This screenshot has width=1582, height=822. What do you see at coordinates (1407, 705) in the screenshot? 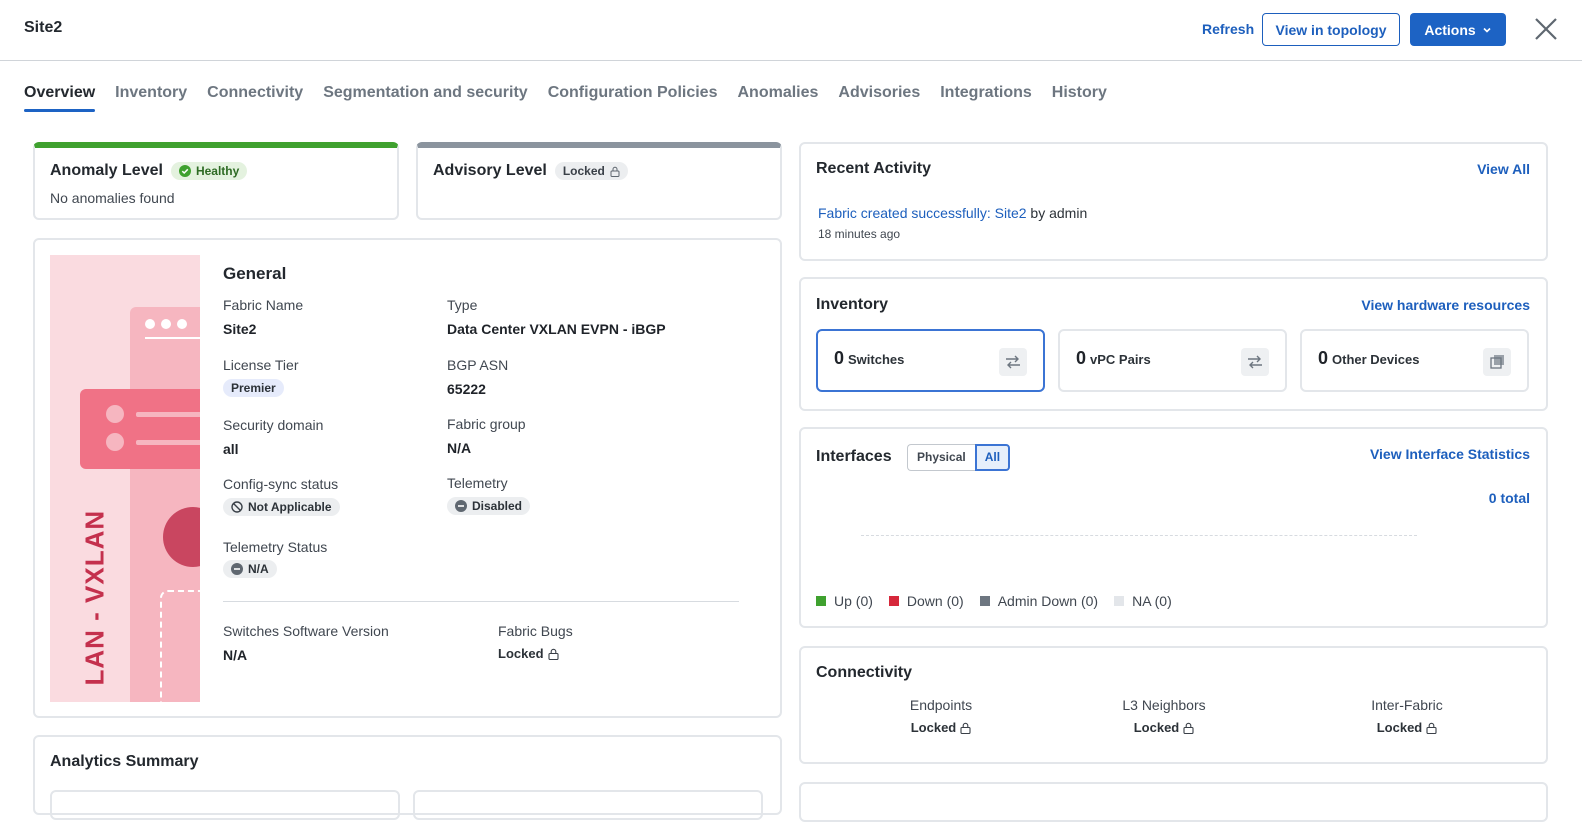
I see `inter-fabric-label: Inter-Fabric` at bounding box center [1407, 705].